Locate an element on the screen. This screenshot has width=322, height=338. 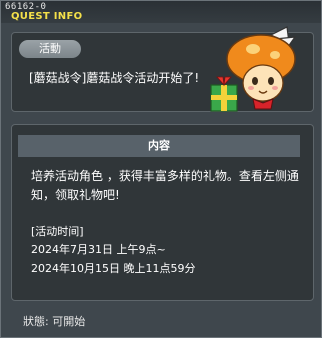
period-start: 2024年7月31日 上午9点~ is located at coordinates (98, 249).